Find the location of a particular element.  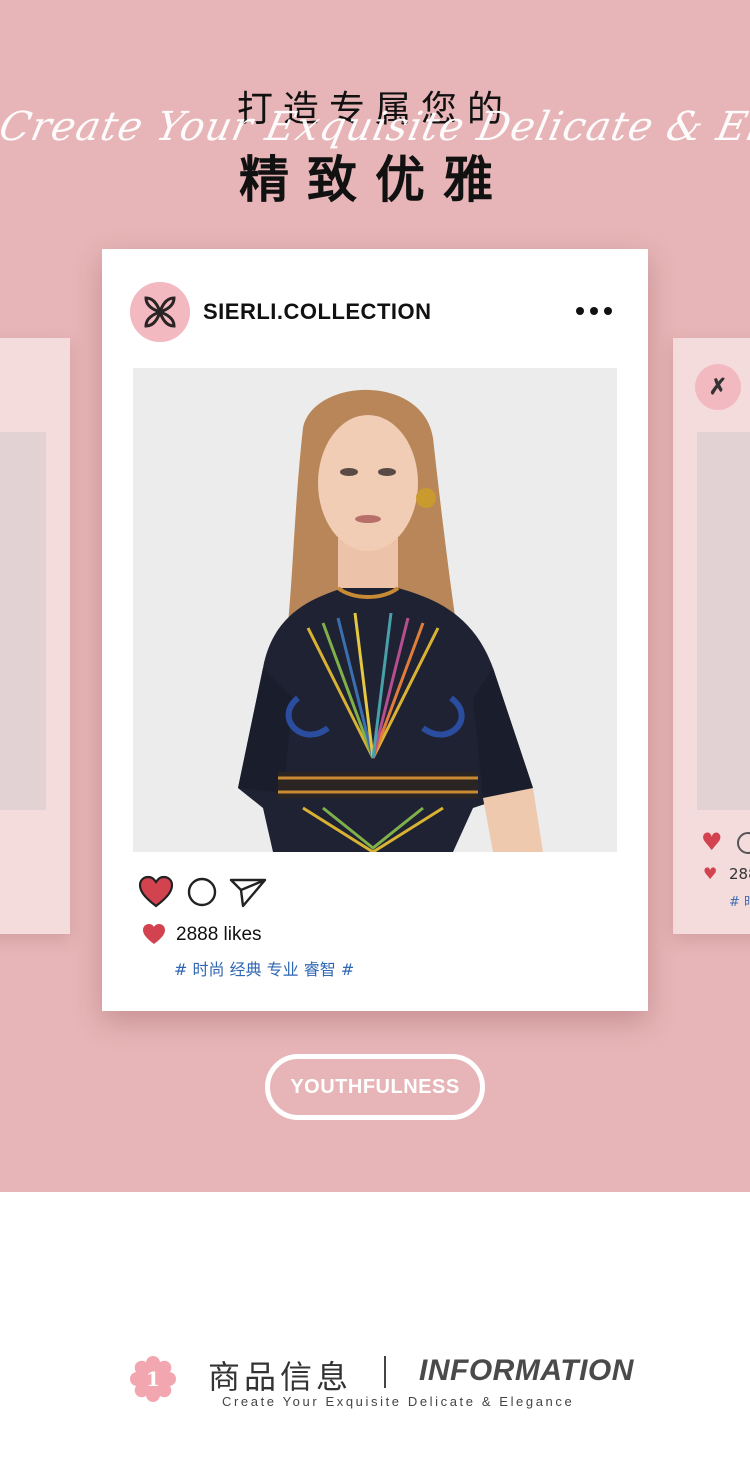

likes-count: 2888 likes is located at coordinates (219, 935).